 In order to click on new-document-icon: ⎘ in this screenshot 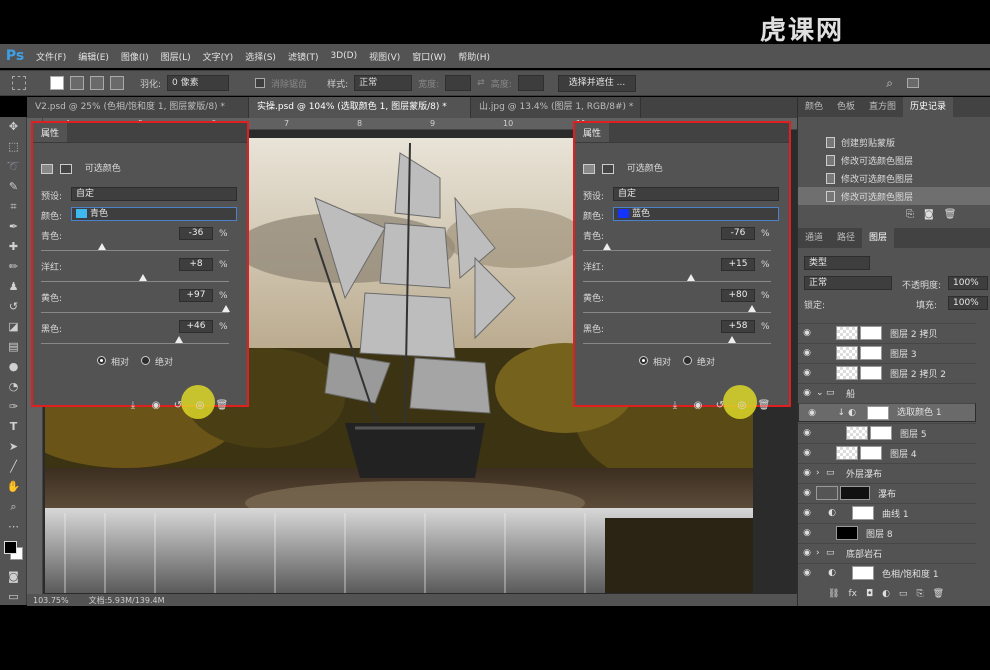, I will do `click(910, 214)`.